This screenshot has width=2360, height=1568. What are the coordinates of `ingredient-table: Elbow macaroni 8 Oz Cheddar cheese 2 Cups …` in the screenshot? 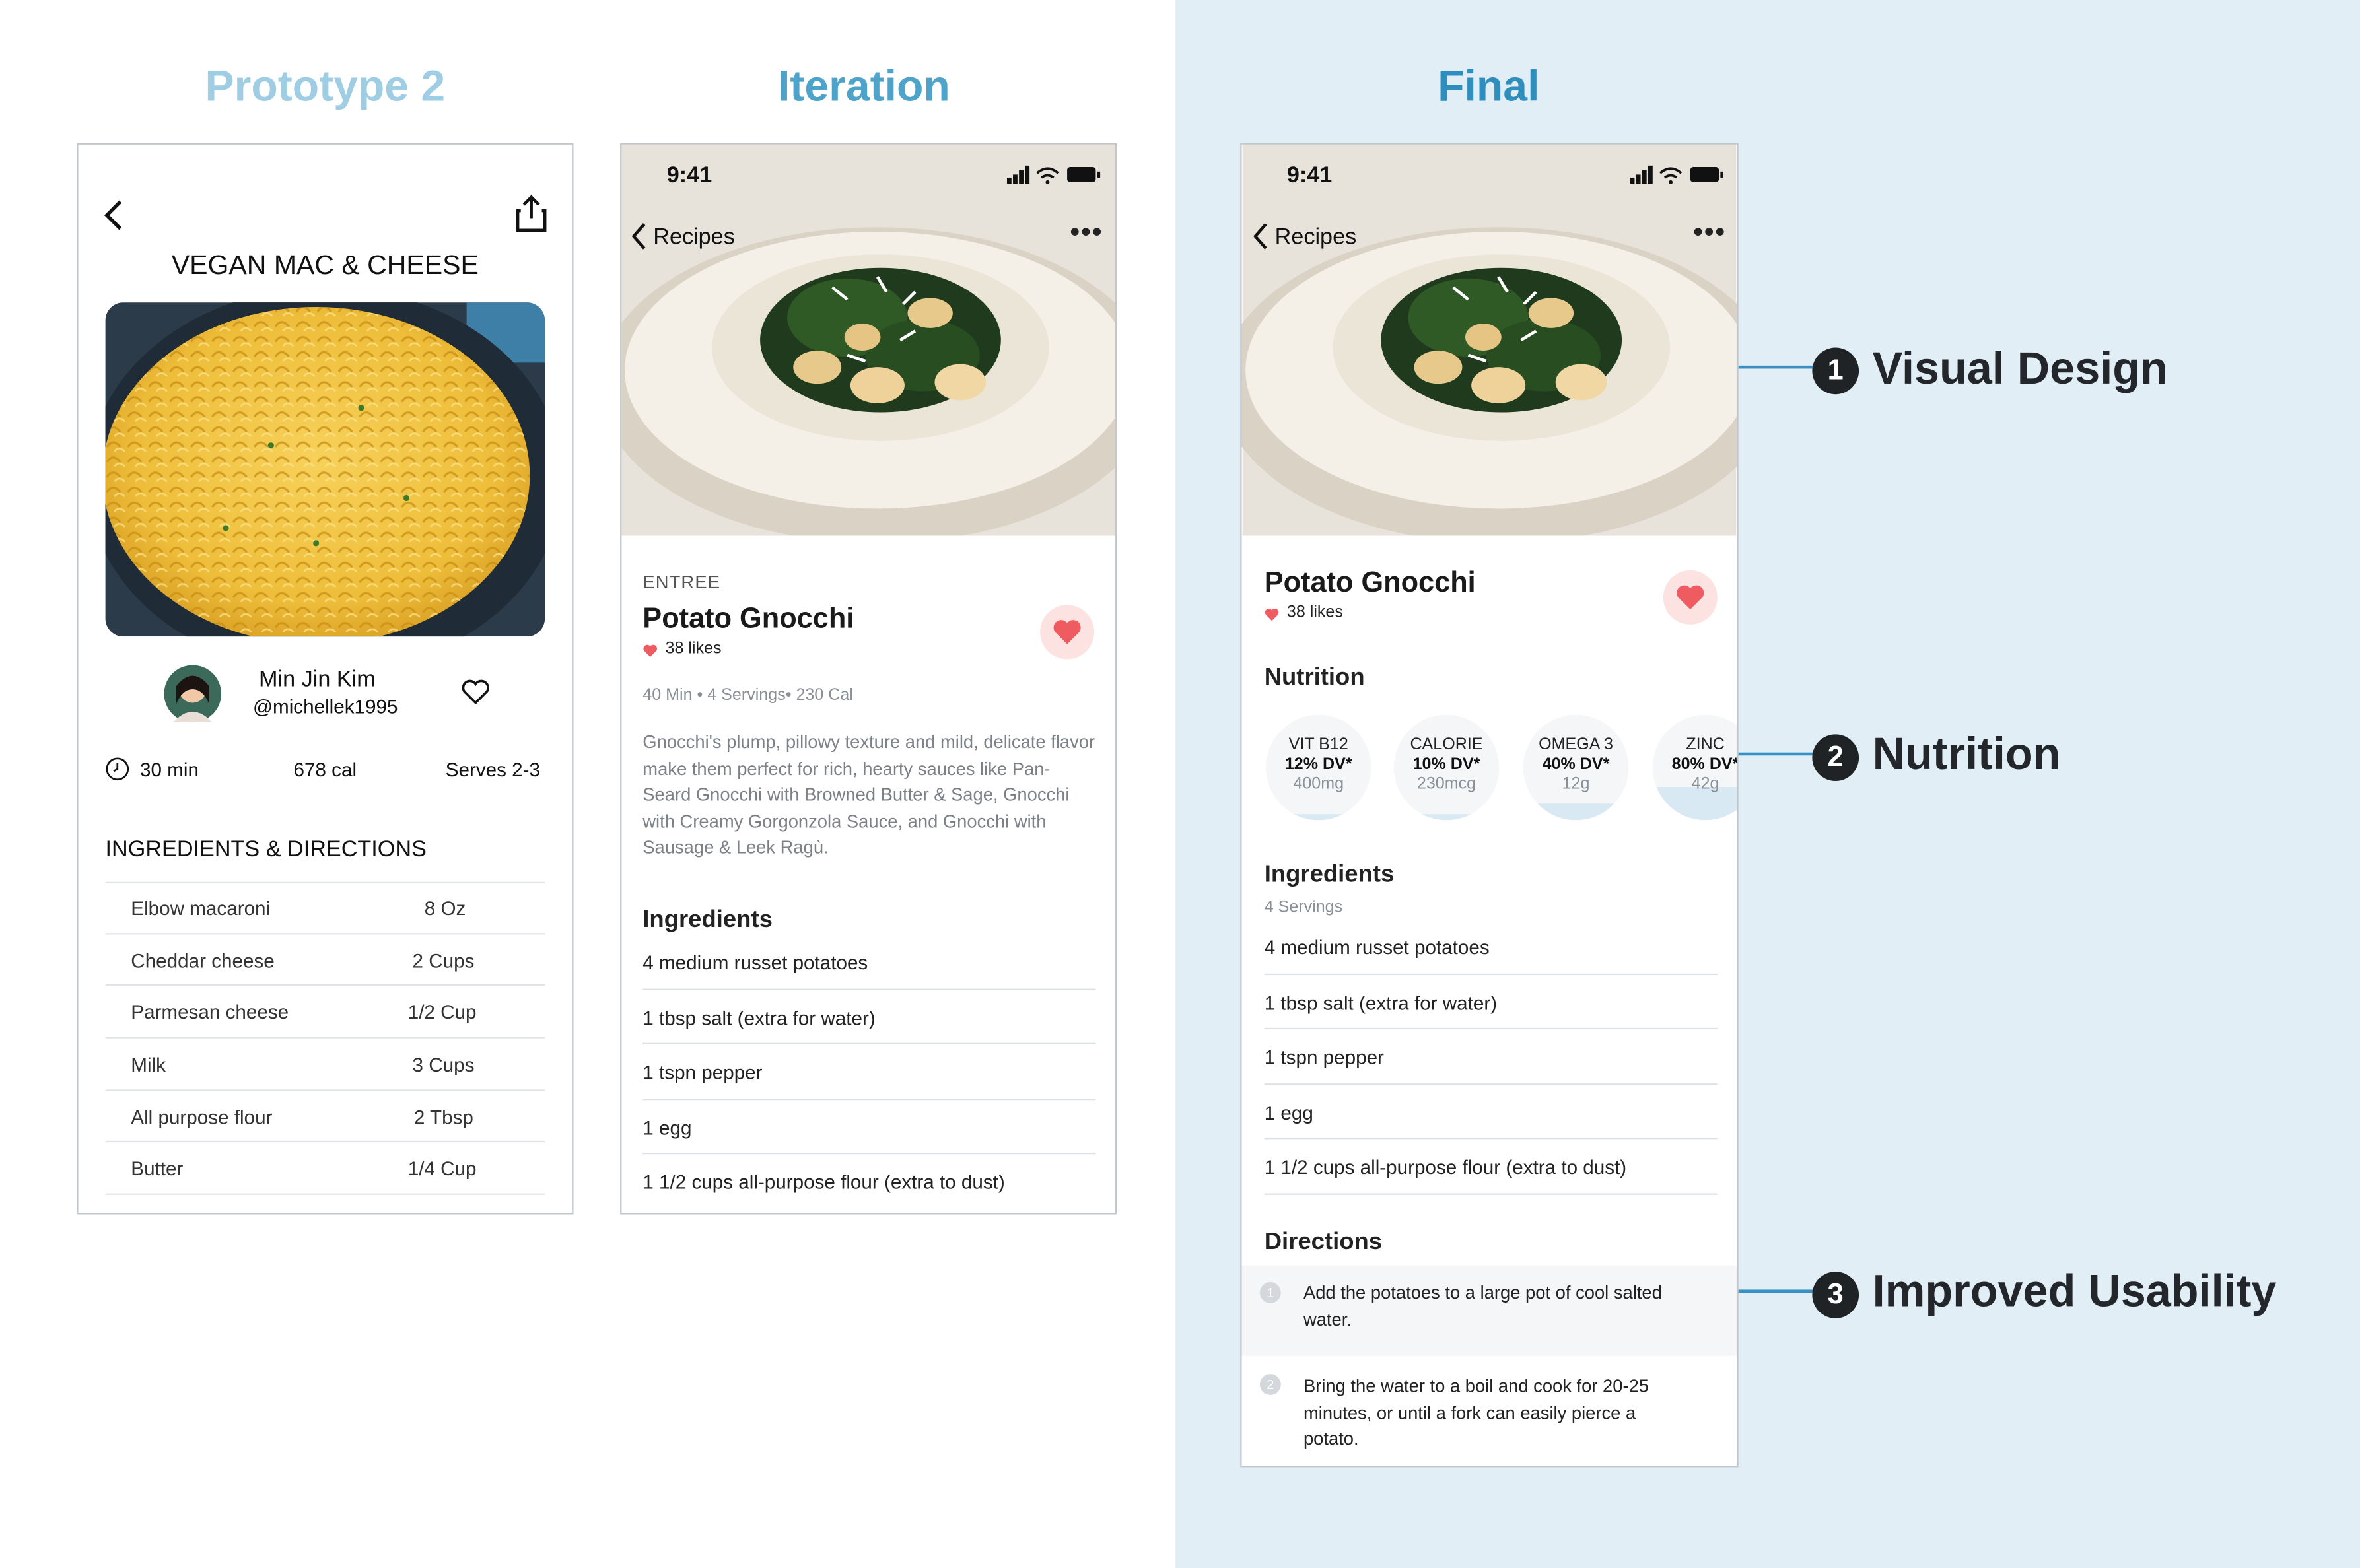 It's located at (325, 1038).